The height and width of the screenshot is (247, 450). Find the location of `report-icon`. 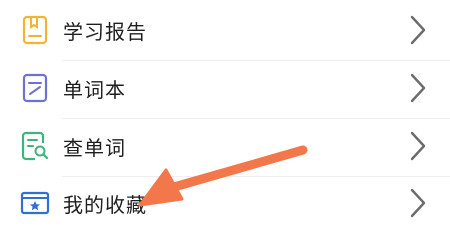

report-icon is located at coordinates (35, 30).